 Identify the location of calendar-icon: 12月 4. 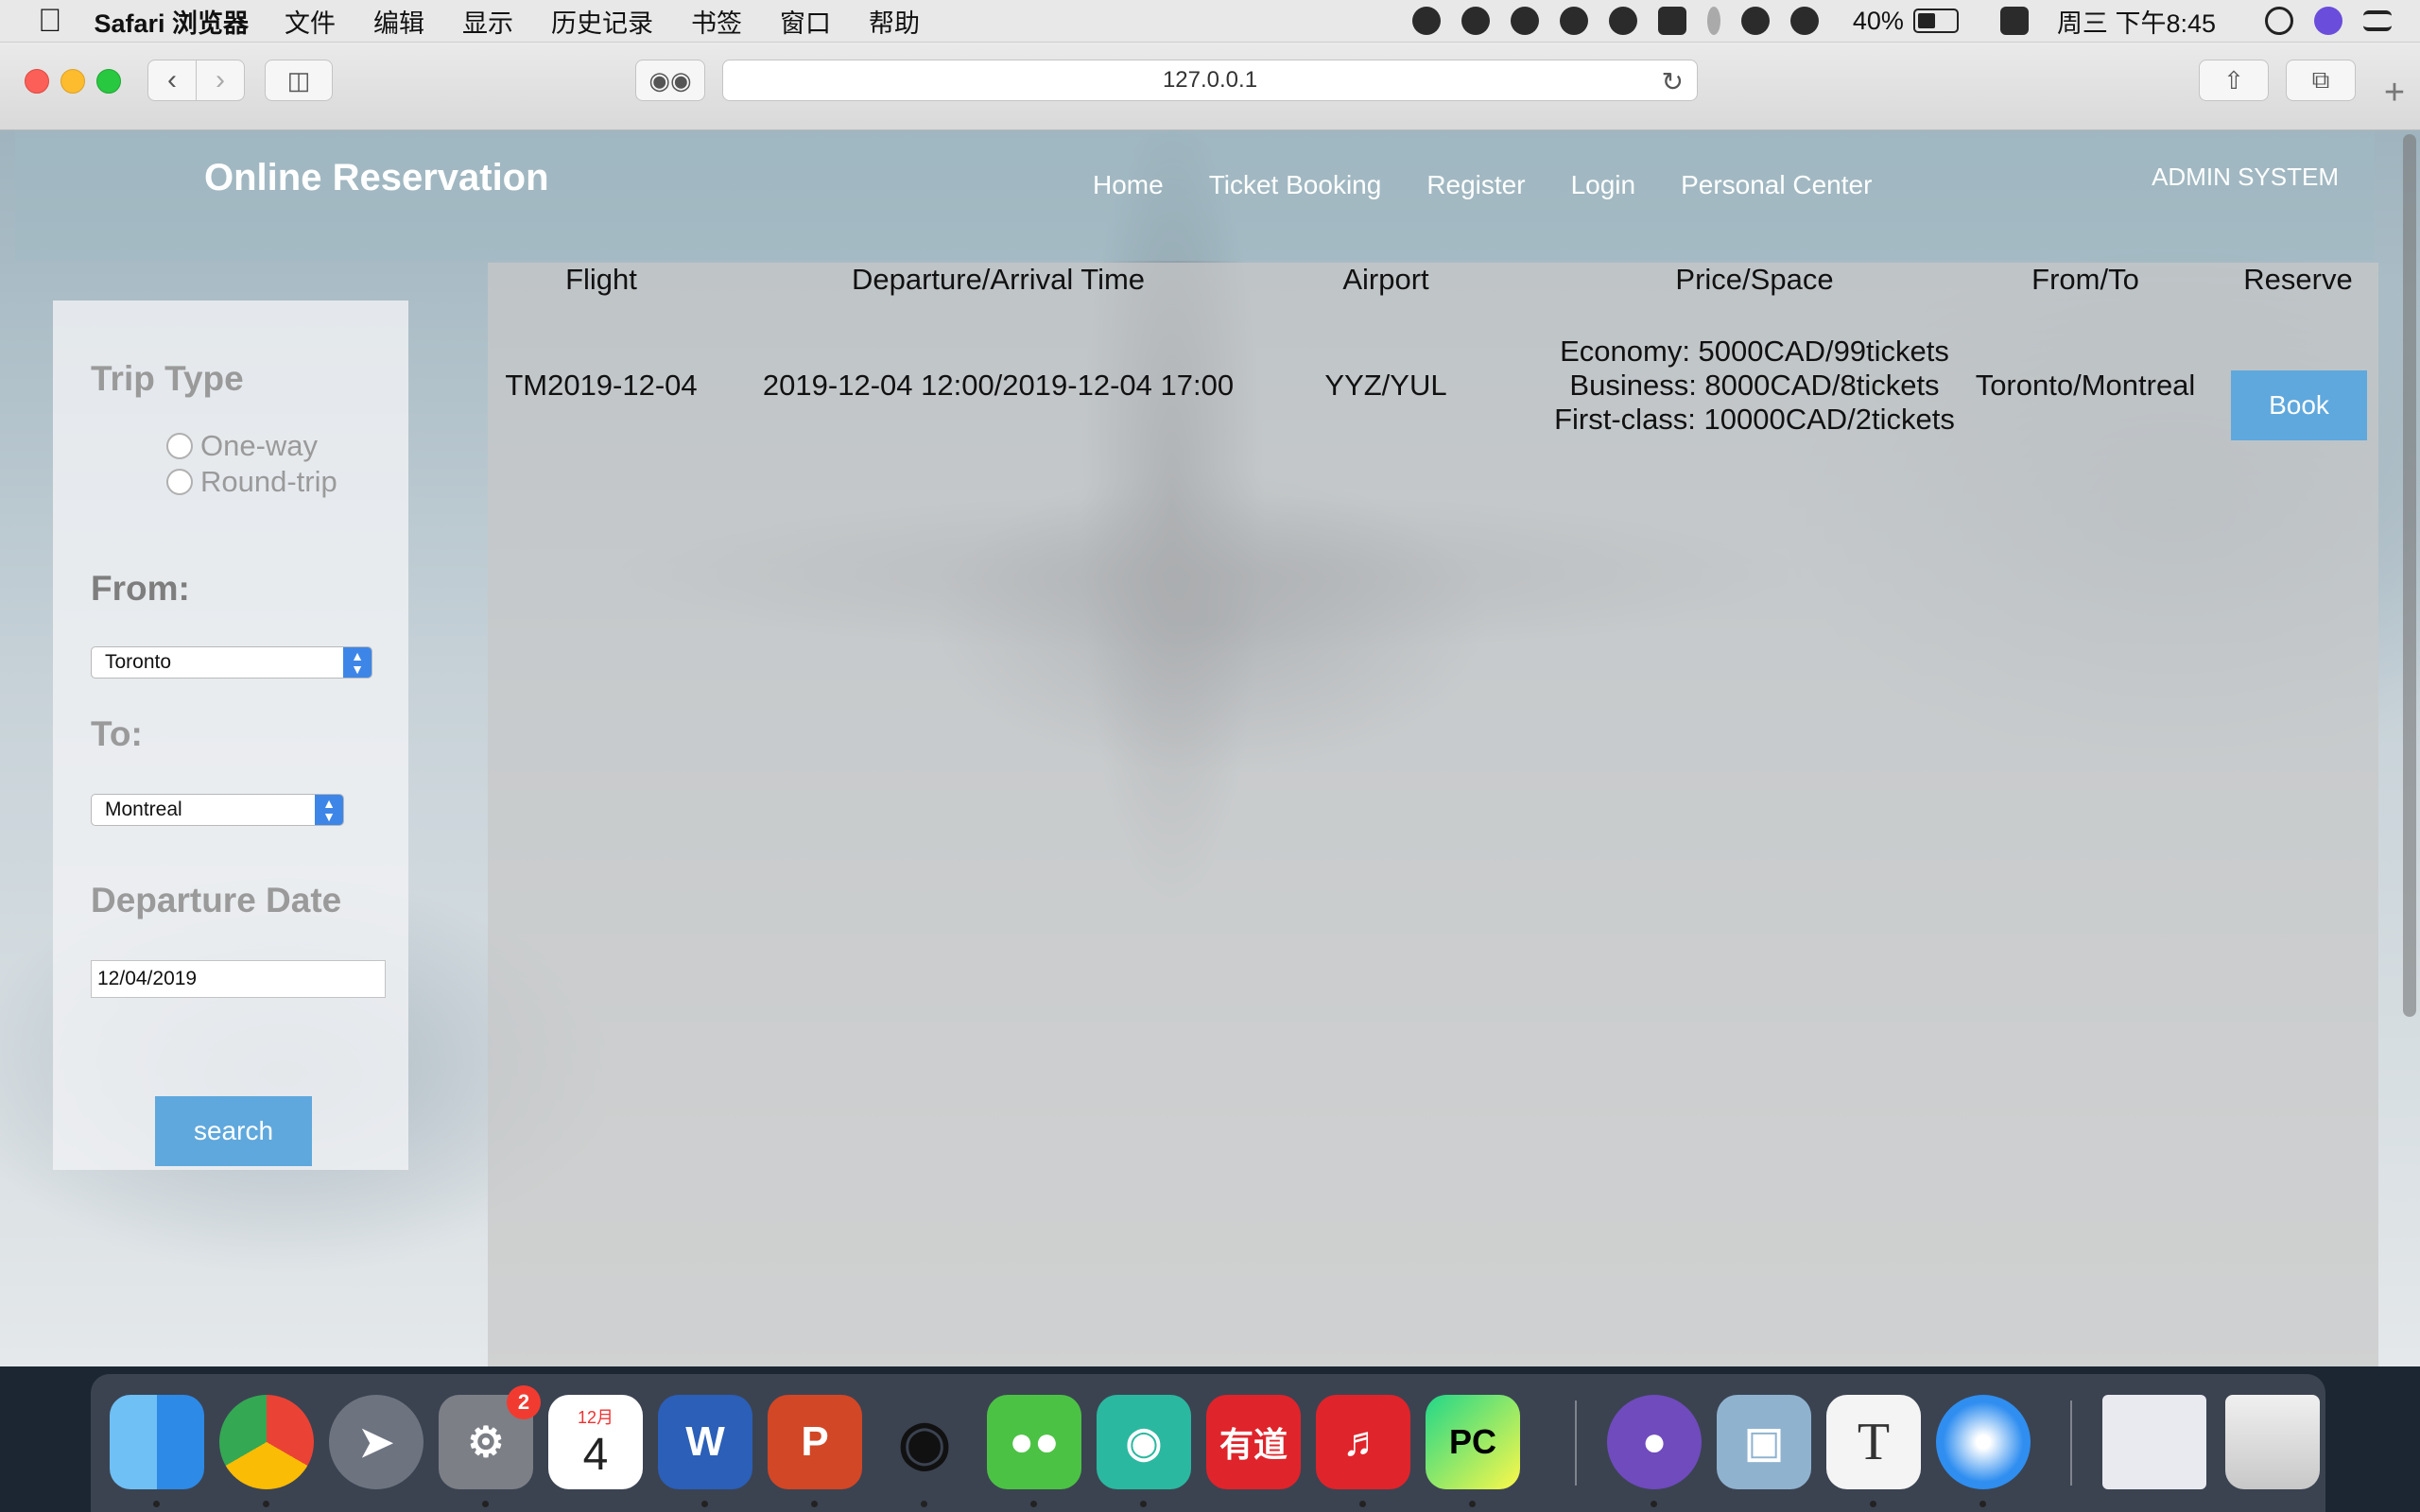
(595, 1442).